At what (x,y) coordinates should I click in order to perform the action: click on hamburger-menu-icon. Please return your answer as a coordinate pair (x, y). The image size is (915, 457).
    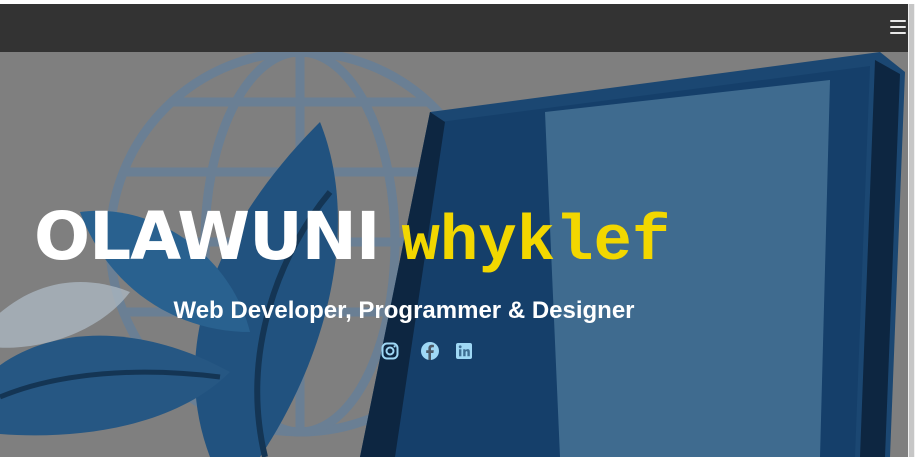
    Looking at the image, I should click on (898, 27).